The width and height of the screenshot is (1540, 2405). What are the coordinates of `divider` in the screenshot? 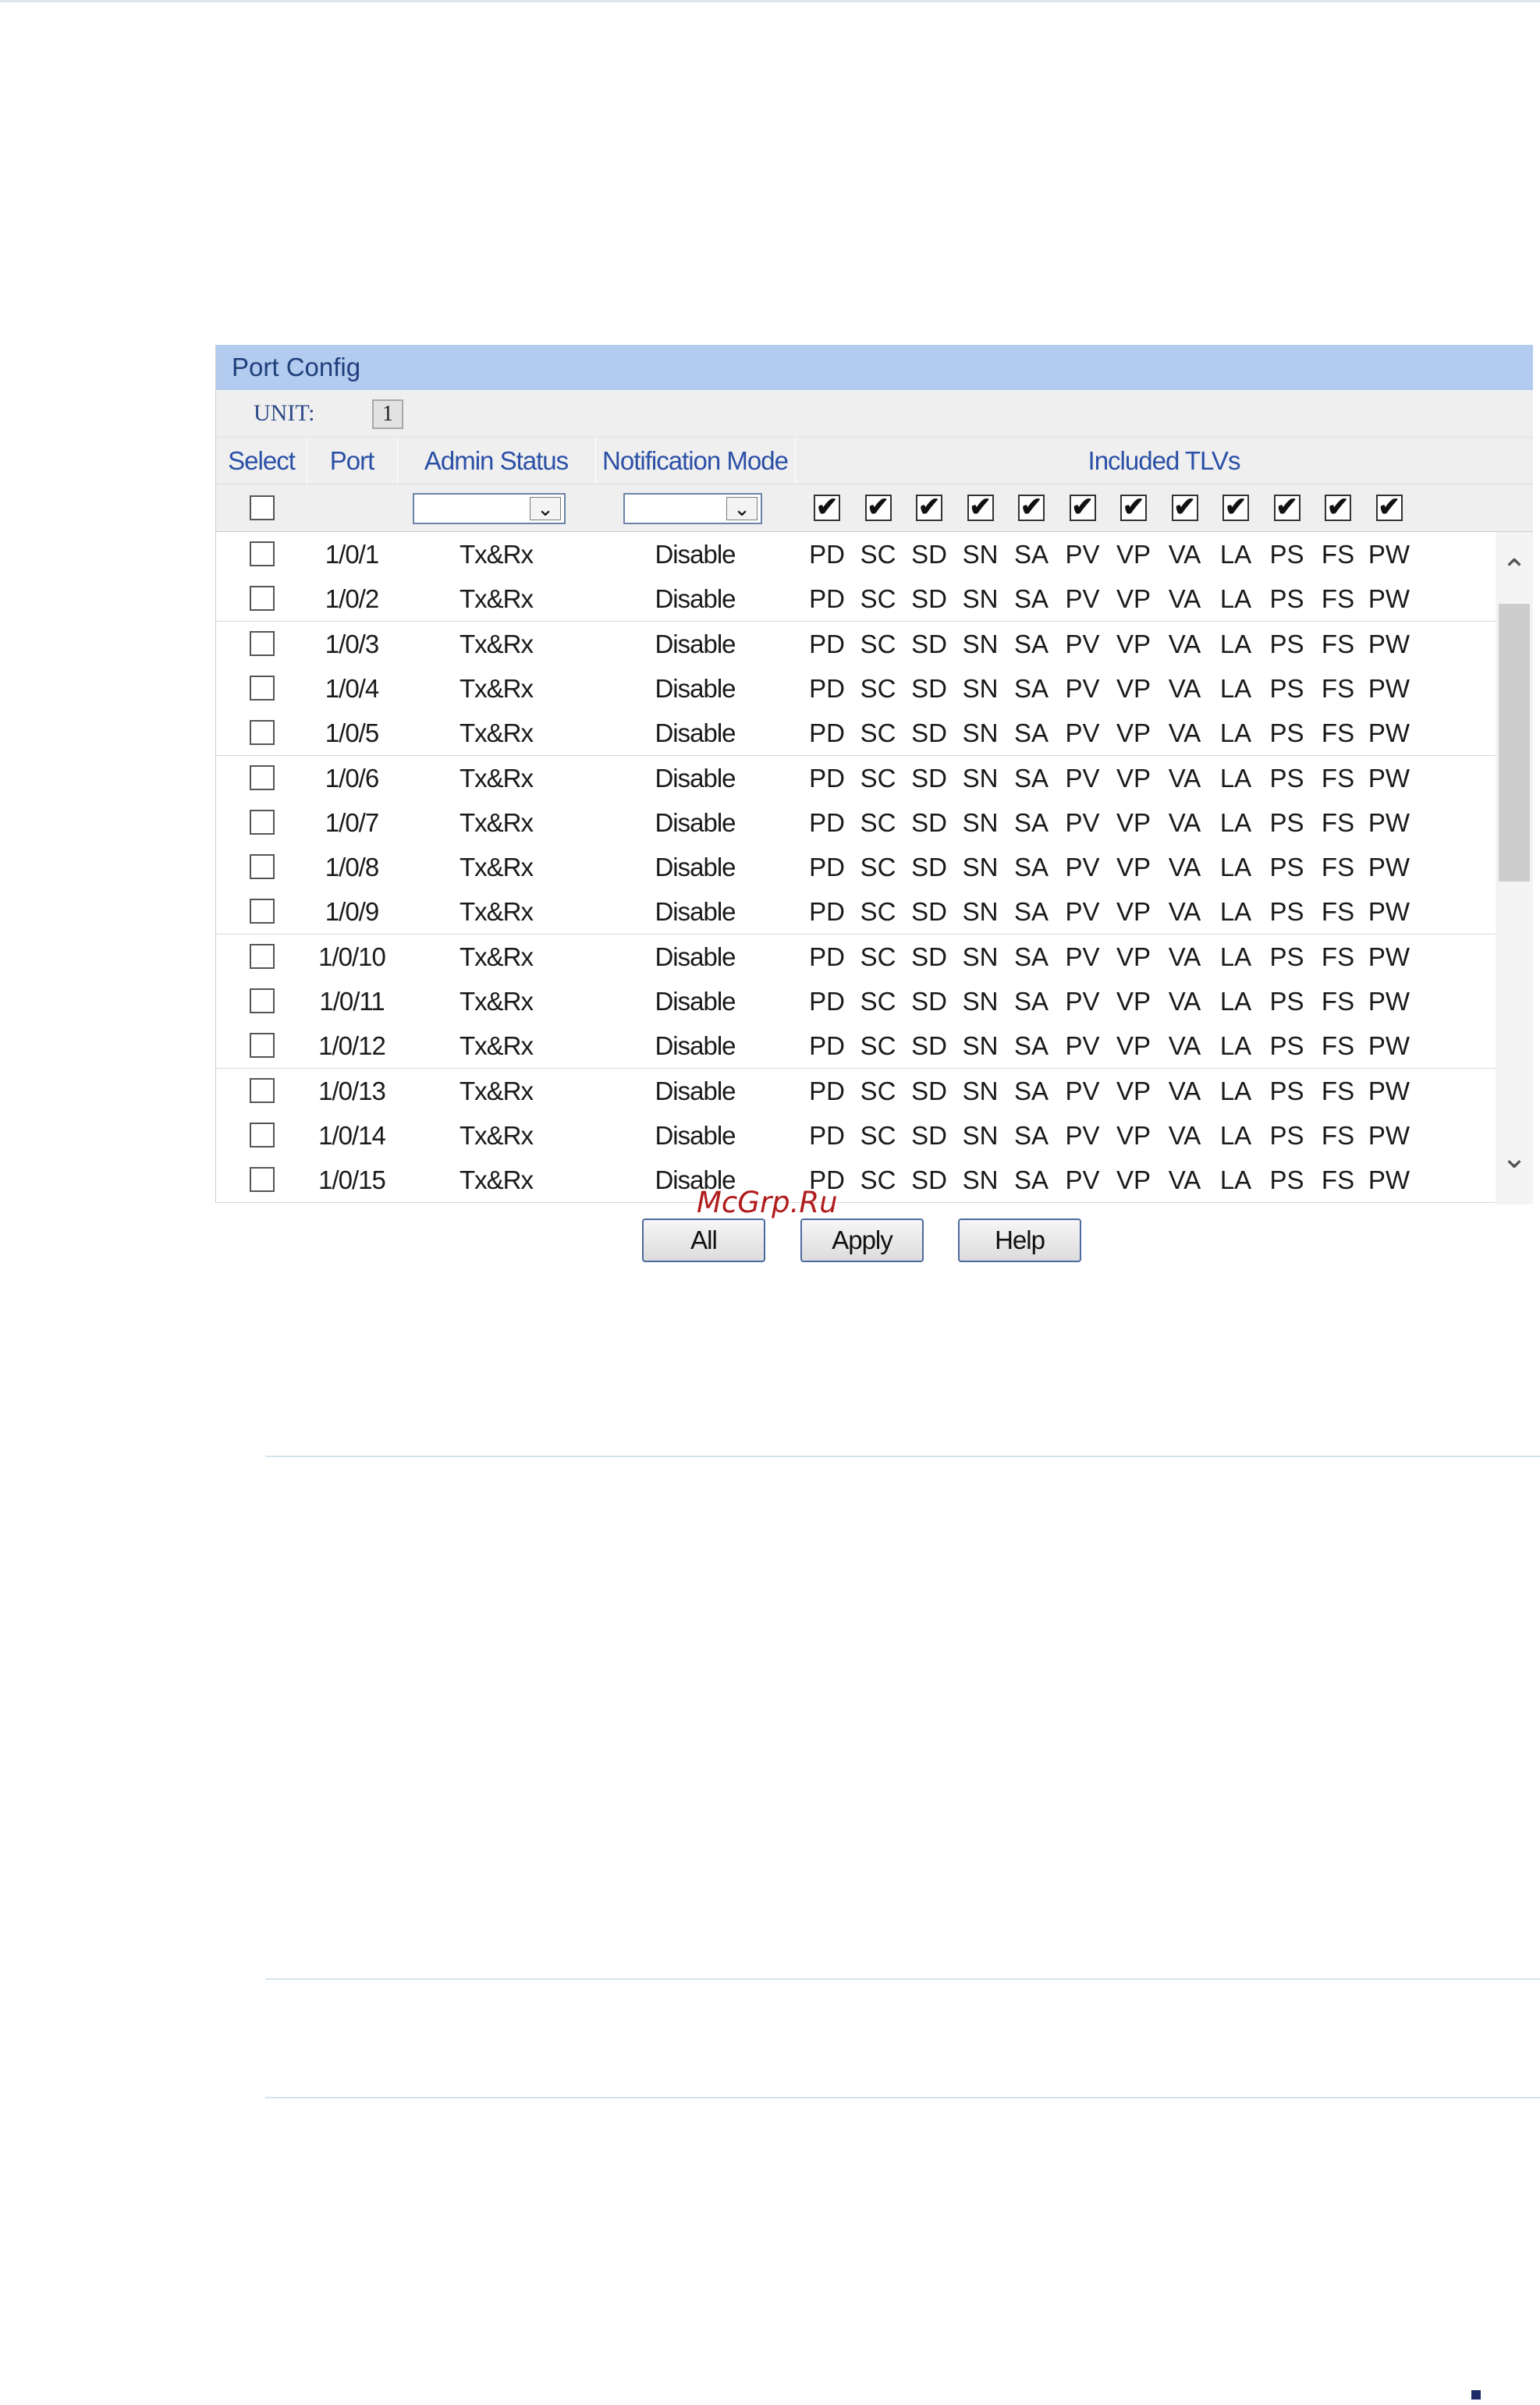 It's located at (902, 1456).